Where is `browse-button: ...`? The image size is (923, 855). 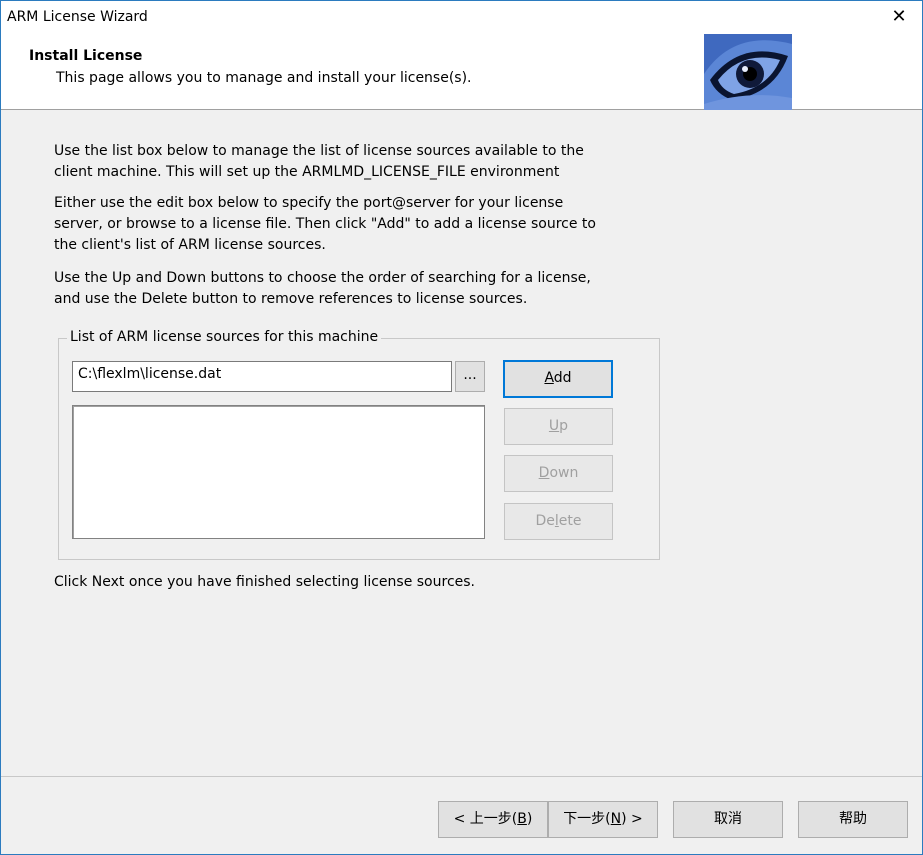
browse-button: ... is located at coordinates (470, 376).